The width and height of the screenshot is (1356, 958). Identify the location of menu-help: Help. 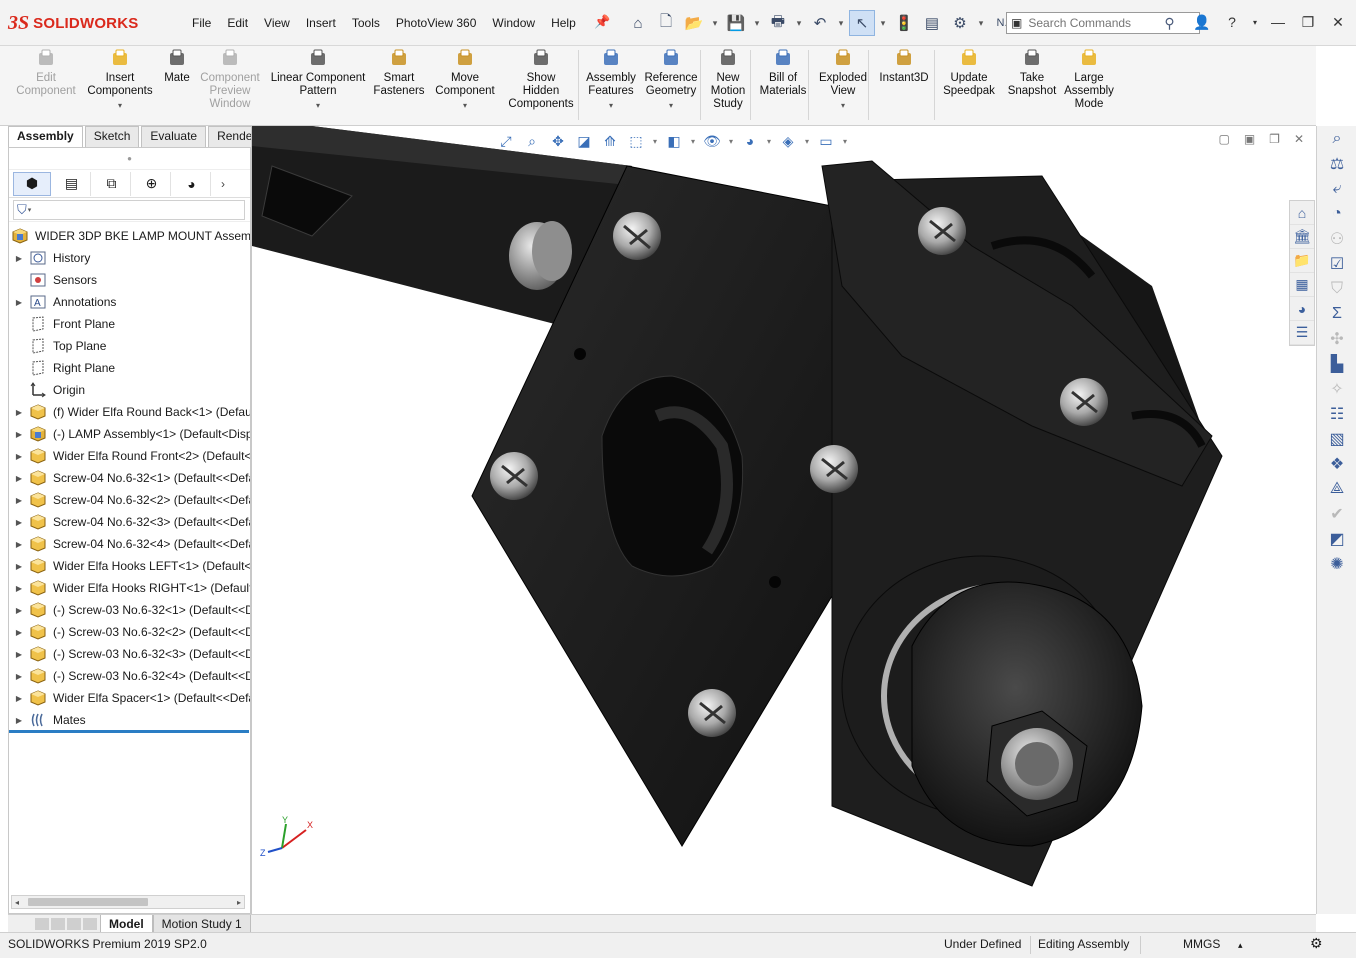
(563, 23).